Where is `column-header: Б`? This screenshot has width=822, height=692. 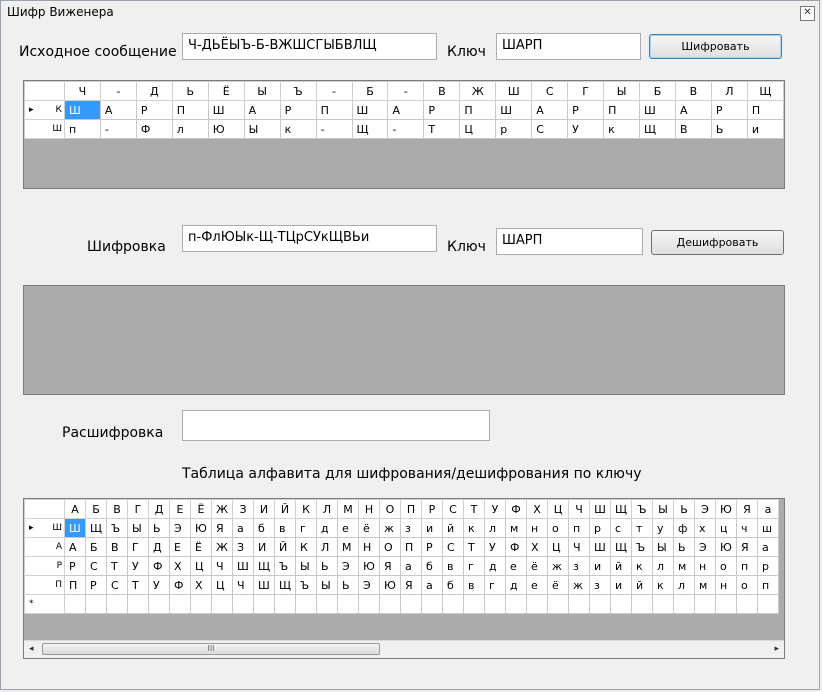
column-header: Б is located at coordinates (370, 91).